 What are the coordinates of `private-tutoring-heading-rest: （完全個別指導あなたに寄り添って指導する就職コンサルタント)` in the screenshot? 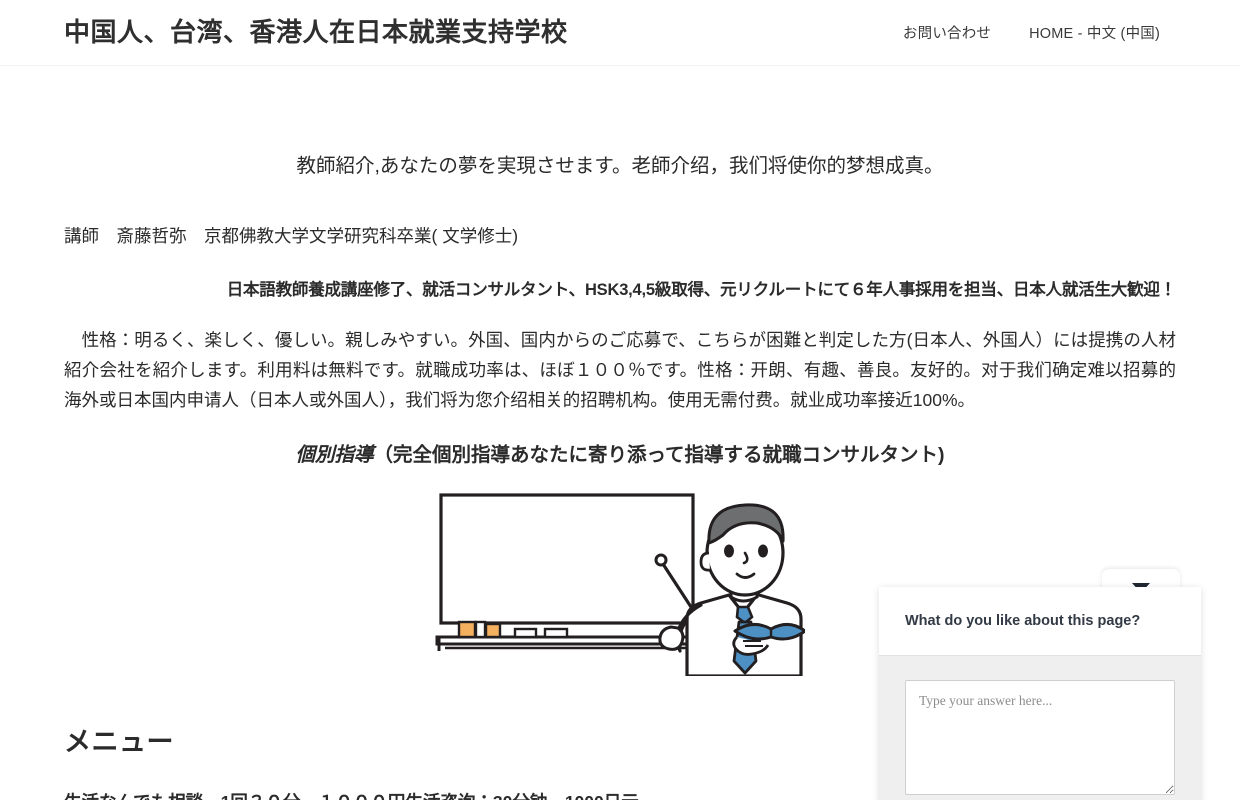 It's located at (659, 454).